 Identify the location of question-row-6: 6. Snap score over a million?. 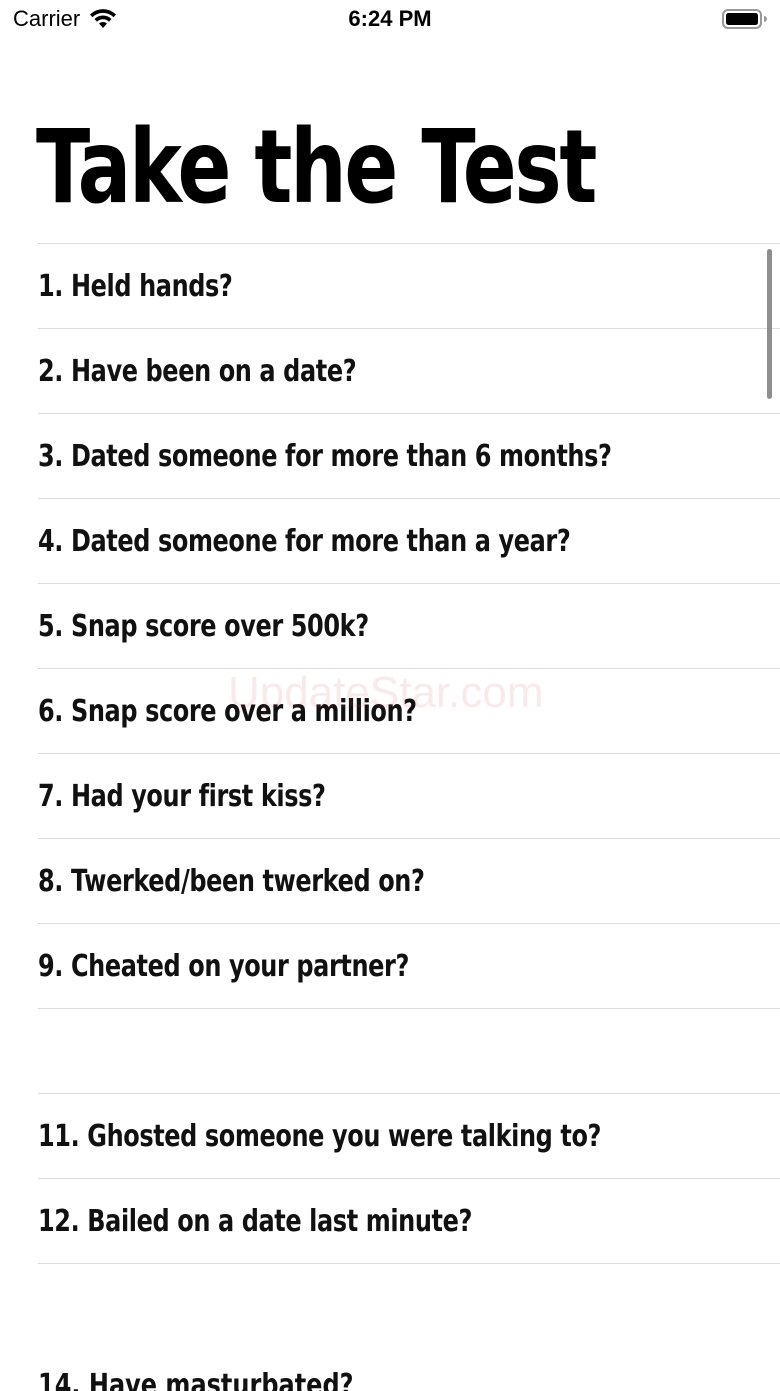
(409, 711).